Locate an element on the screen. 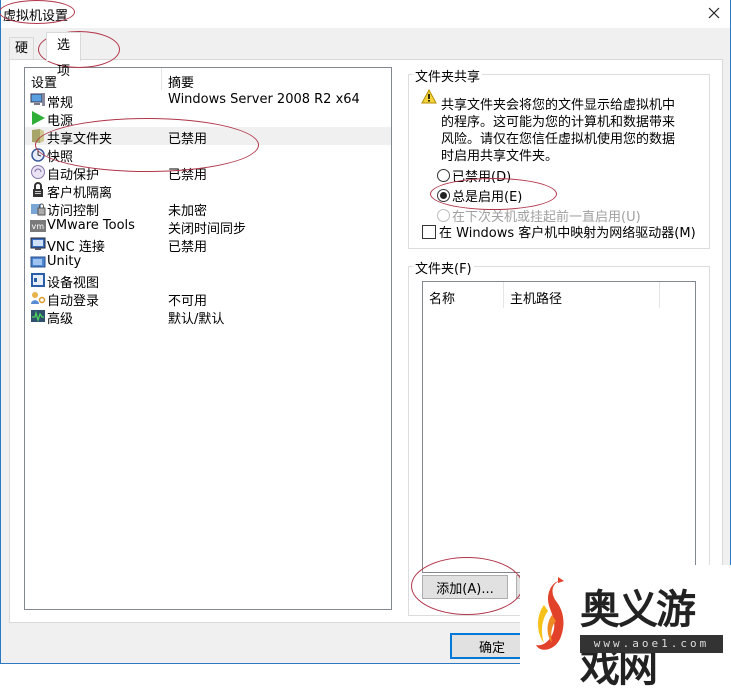  access-control-icon is located at coordinates (38, 209).